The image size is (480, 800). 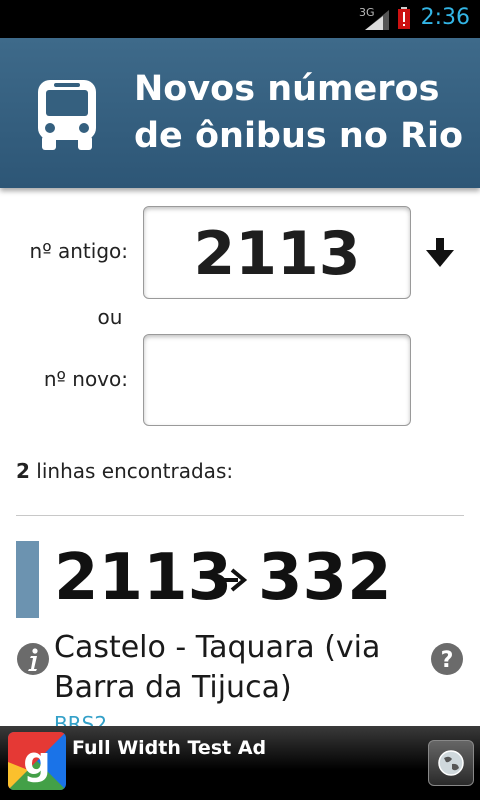 I want to click on new-number-input, so click(x=277, y=380).